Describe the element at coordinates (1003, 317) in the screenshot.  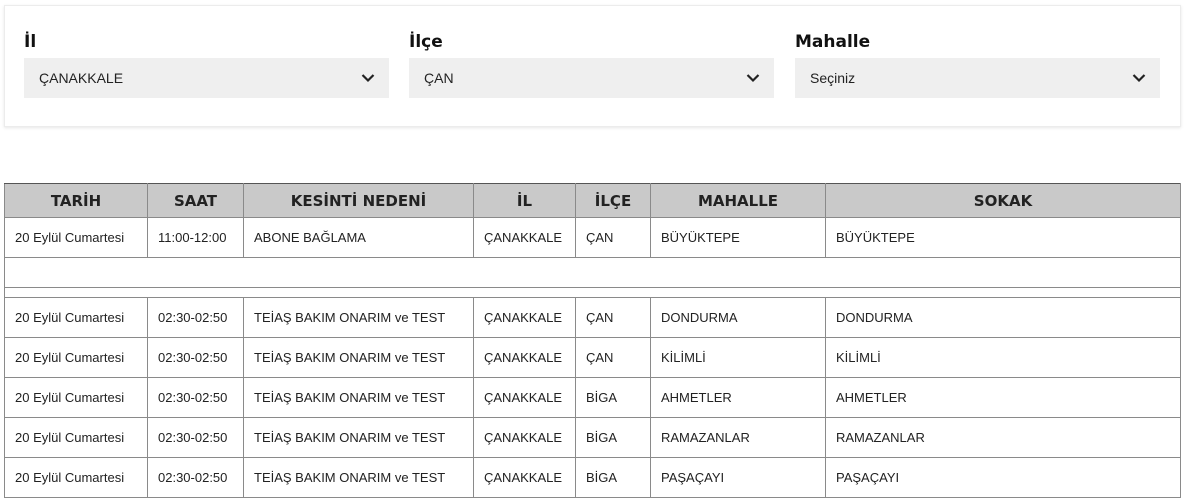
I see `cell-sokak: DONDURMA` at that location.